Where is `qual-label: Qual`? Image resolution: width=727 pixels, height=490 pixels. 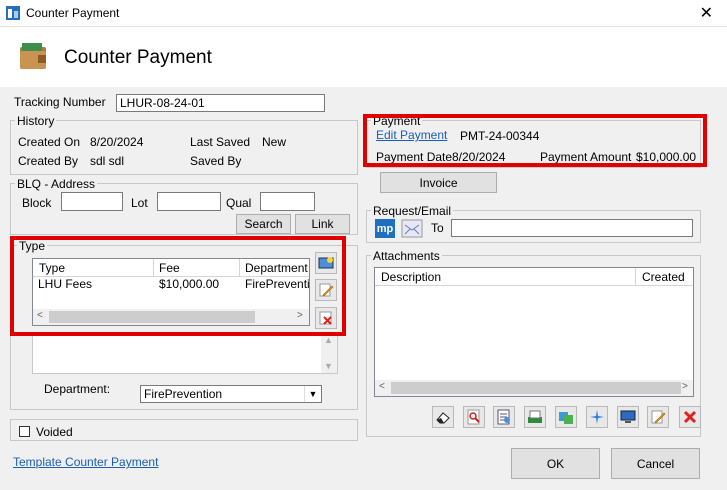 qual-label: Qual is located at coordinates (239, 203).